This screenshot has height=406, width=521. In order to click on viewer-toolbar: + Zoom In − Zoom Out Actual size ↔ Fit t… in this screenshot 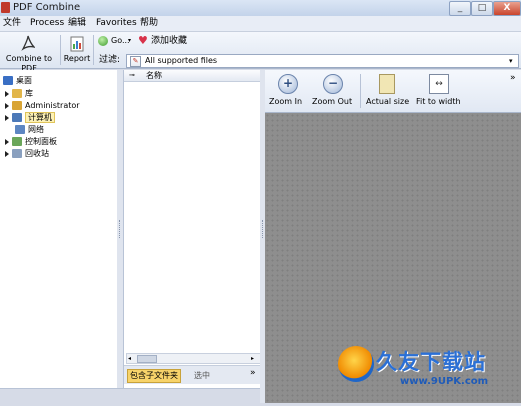, I will do `click(393, 91)`.